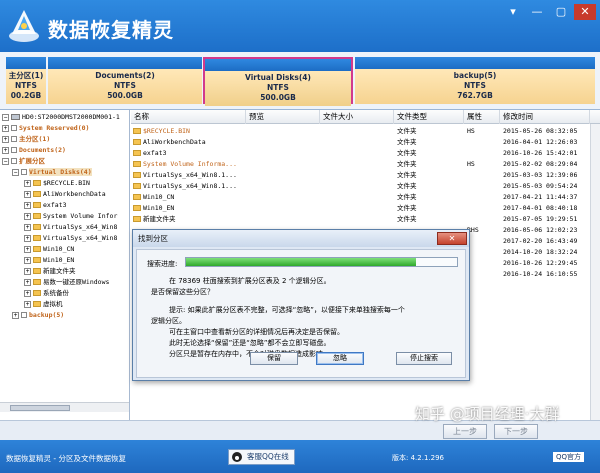 Image resolution: width=600 pixels, height=473 pixels. What do you see at coordinates (365, 142) in the screenshot?
I see `table-row: AliWorkbenchData 文件夹 2016-04-01 12:26:03` at bounding box center [365, 142].